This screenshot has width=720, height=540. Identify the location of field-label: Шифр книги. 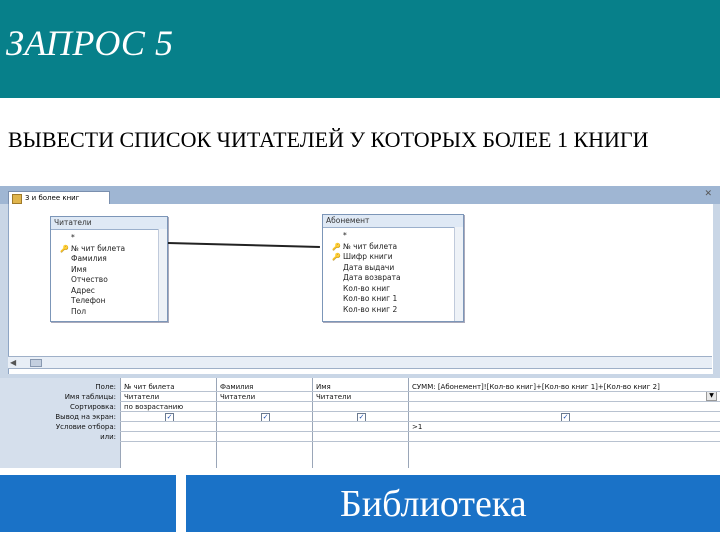
(368, 256).